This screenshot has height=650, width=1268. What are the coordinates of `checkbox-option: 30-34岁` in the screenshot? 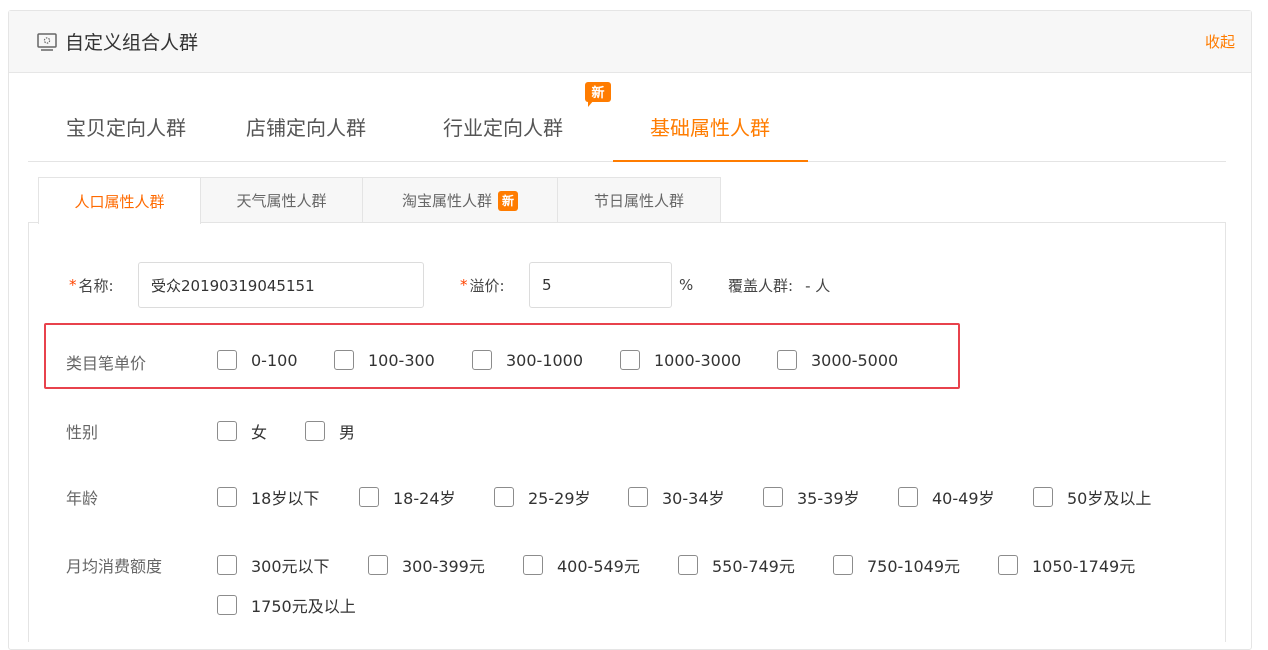 It's located at (676, 497).